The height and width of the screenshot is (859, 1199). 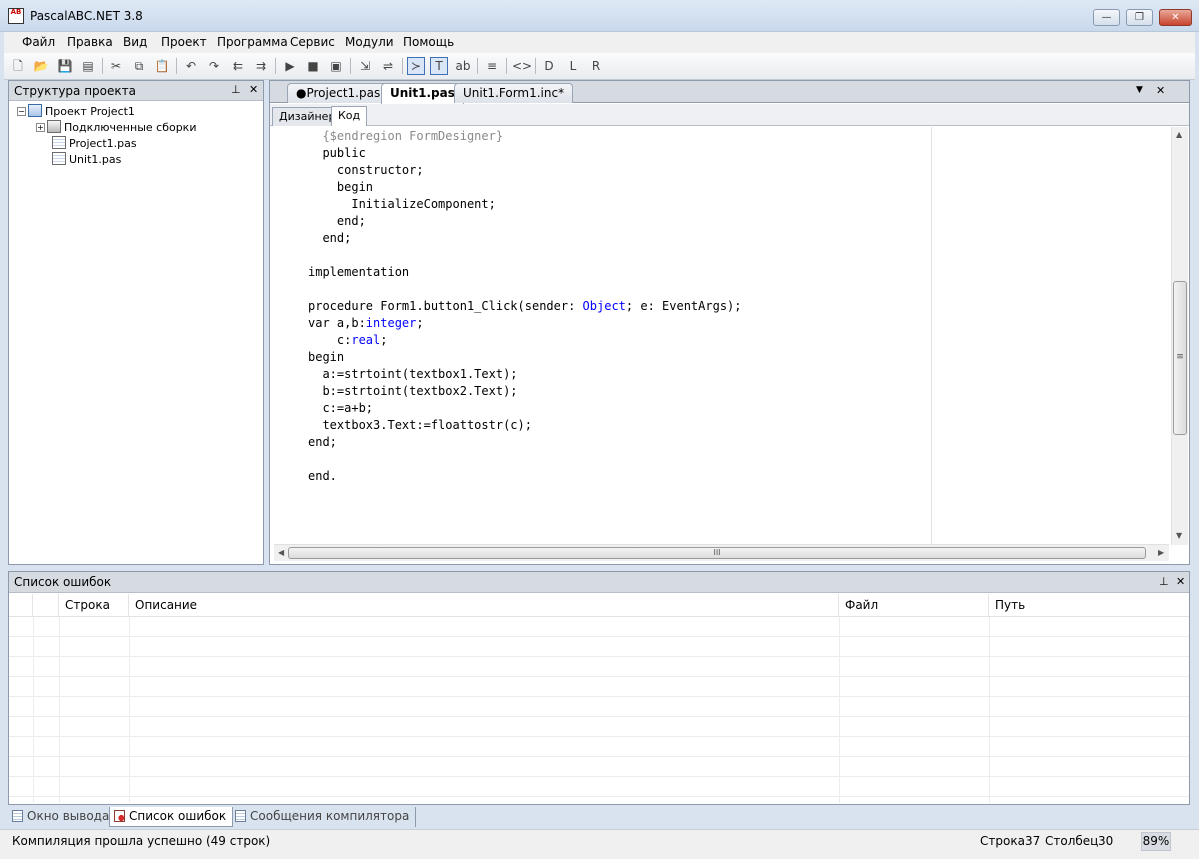 What do you see at coordinates (330, 340) in the screenshot?
I see `code-token: c:` at bounding box center [330, 340].